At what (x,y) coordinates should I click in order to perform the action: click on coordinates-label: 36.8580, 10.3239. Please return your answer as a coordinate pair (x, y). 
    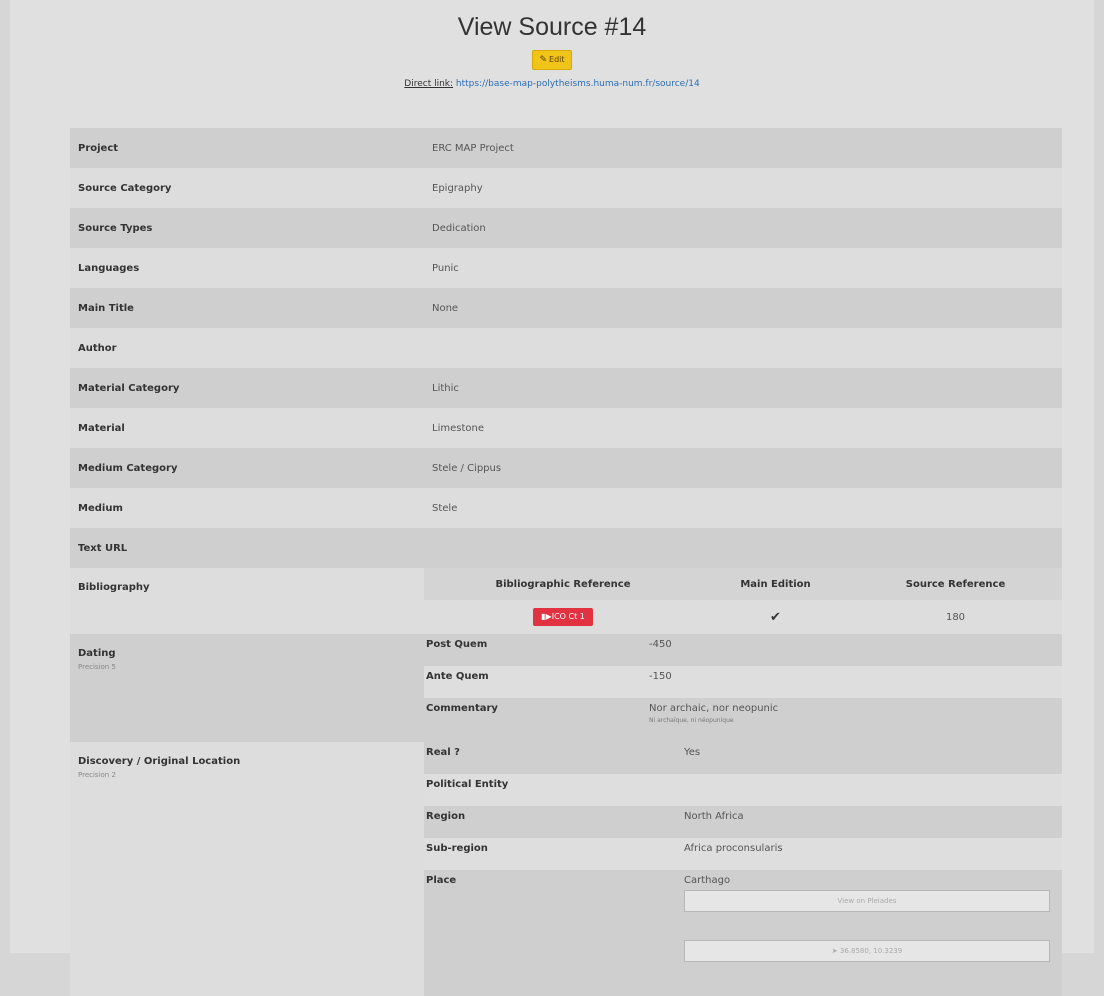
    Looking at the image, I should click on (871, 951).